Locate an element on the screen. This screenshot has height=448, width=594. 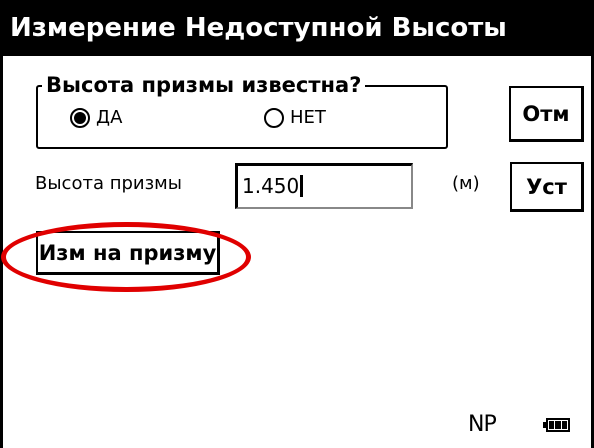
text-caret is located at coordinates (302, 186).